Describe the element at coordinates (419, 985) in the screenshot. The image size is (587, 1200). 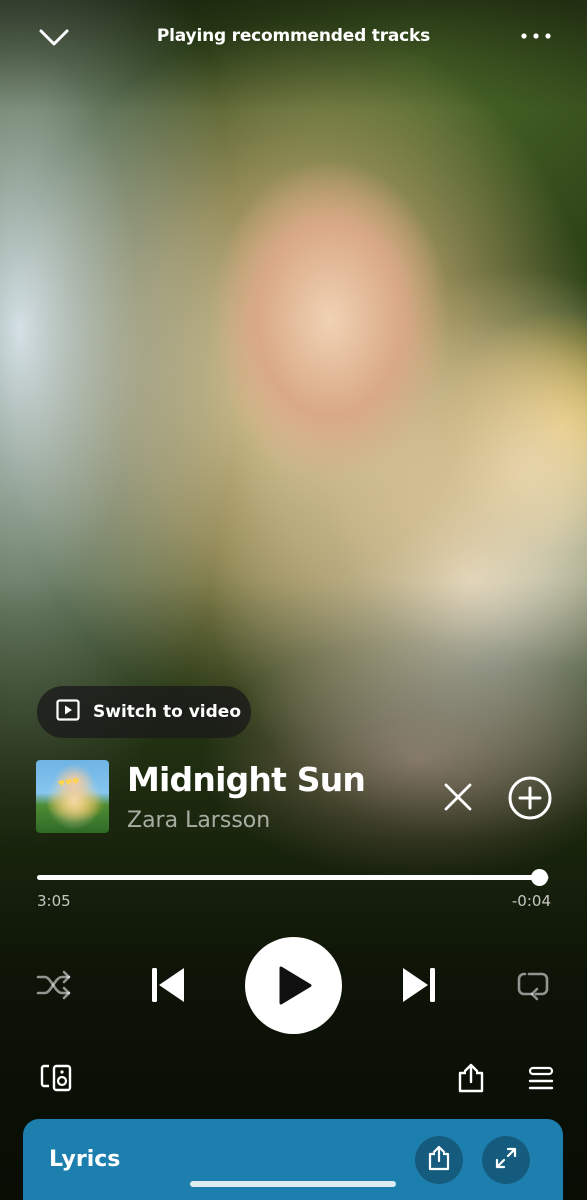
I see `skip-next-icon` at that location.